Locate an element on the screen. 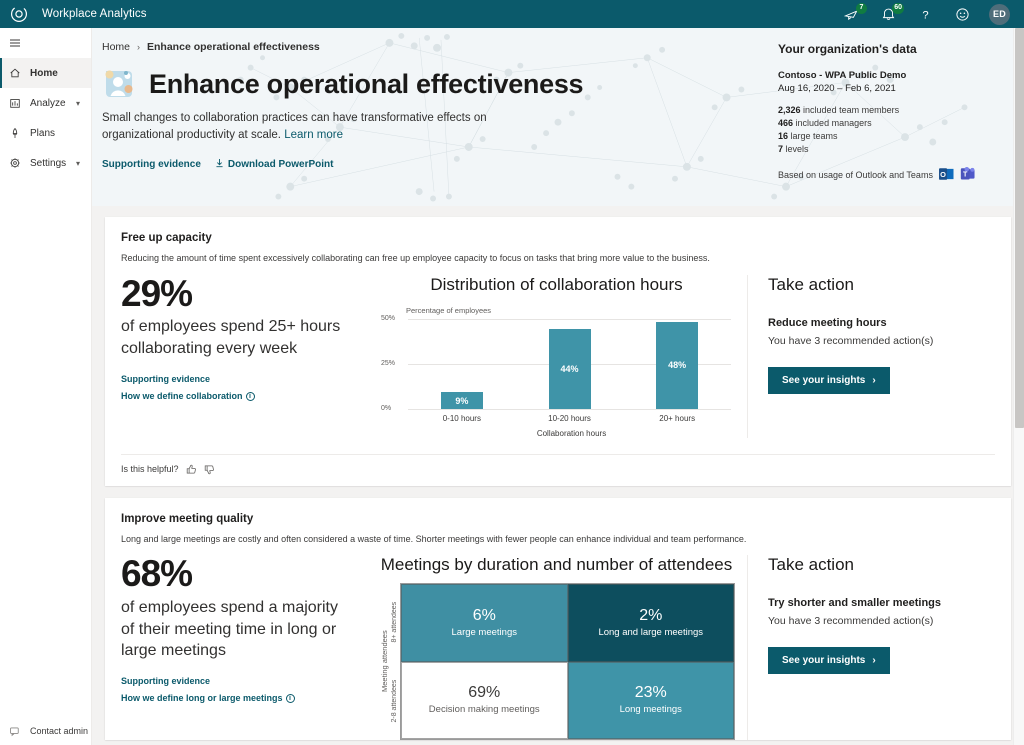 The height and width of the screenshot is (745, 1024). smiley-feedback-icon is located at coordinates (962, 14).